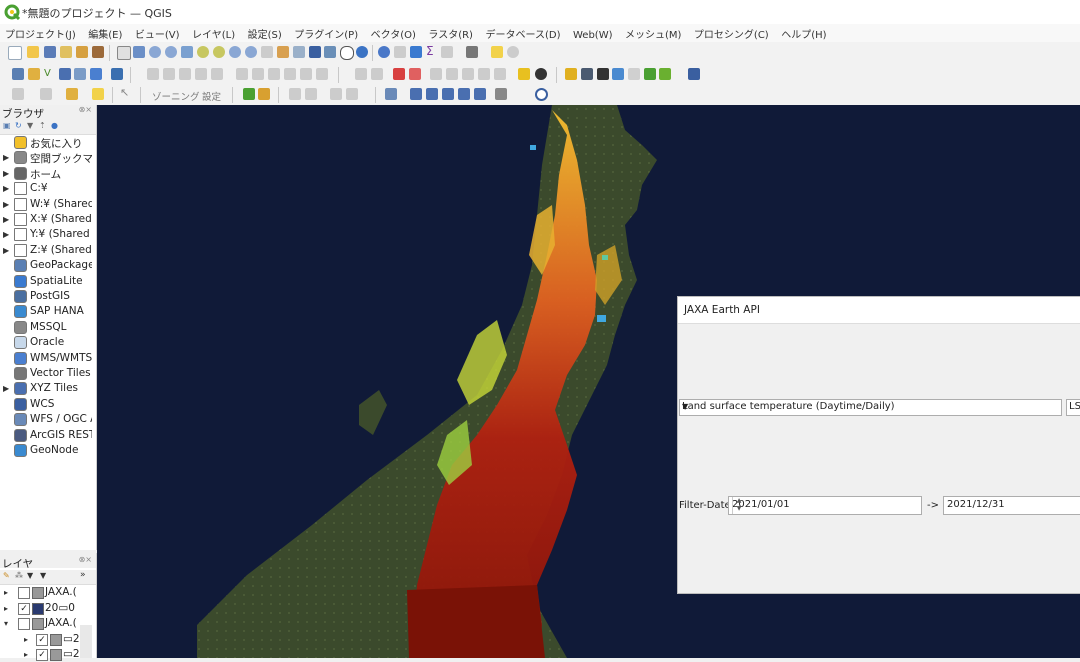 This screenshot has width=1080, height=662. I want to click on layer-visibility-checkbox: ✓, so click(42, 655).